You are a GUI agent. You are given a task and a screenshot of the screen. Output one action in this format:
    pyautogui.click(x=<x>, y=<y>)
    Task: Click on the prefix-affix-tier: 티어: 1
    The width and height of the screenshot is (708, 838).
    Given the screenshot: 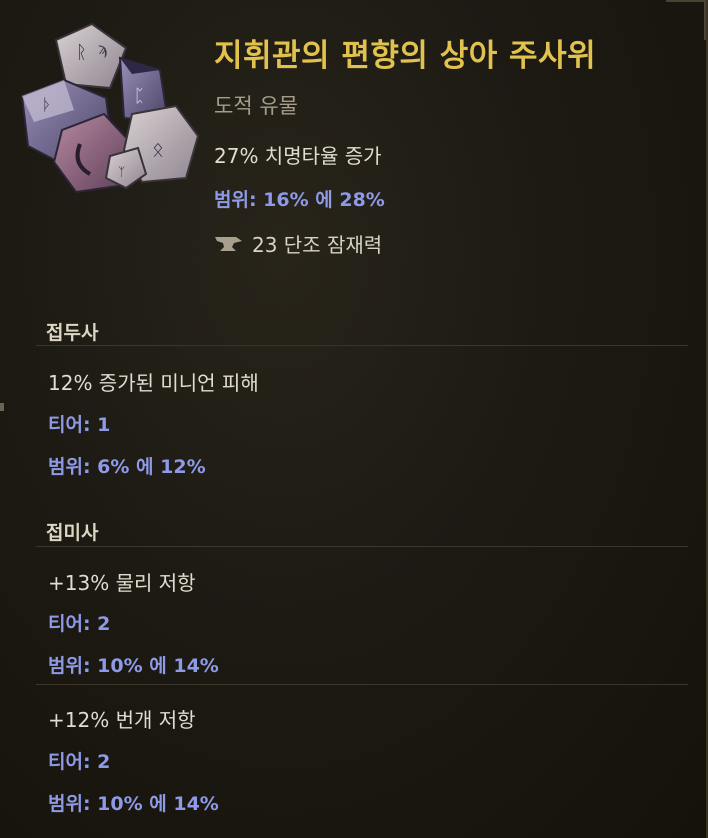 What is the action you would take?
    pyautogui.click(x=79, y=425)
    